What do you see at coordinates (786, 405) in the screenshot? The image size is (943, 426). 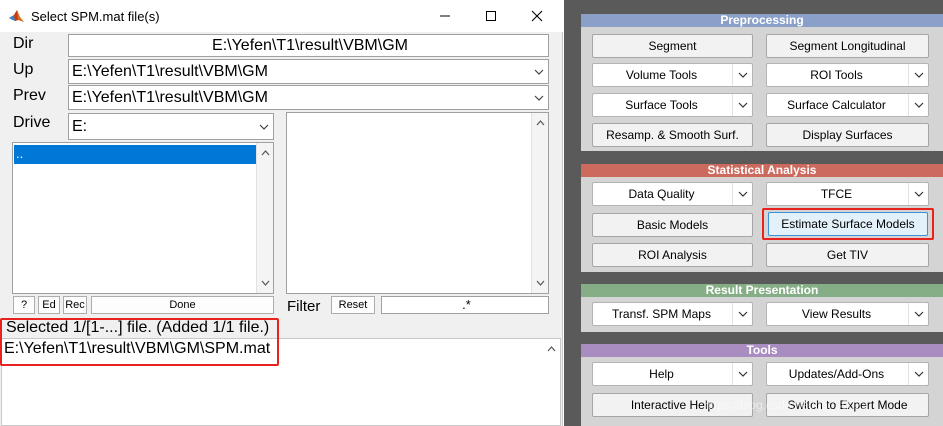 I see `watermark: https://blog.csdn.net/qq_39023` at bounding box center [786, 405].